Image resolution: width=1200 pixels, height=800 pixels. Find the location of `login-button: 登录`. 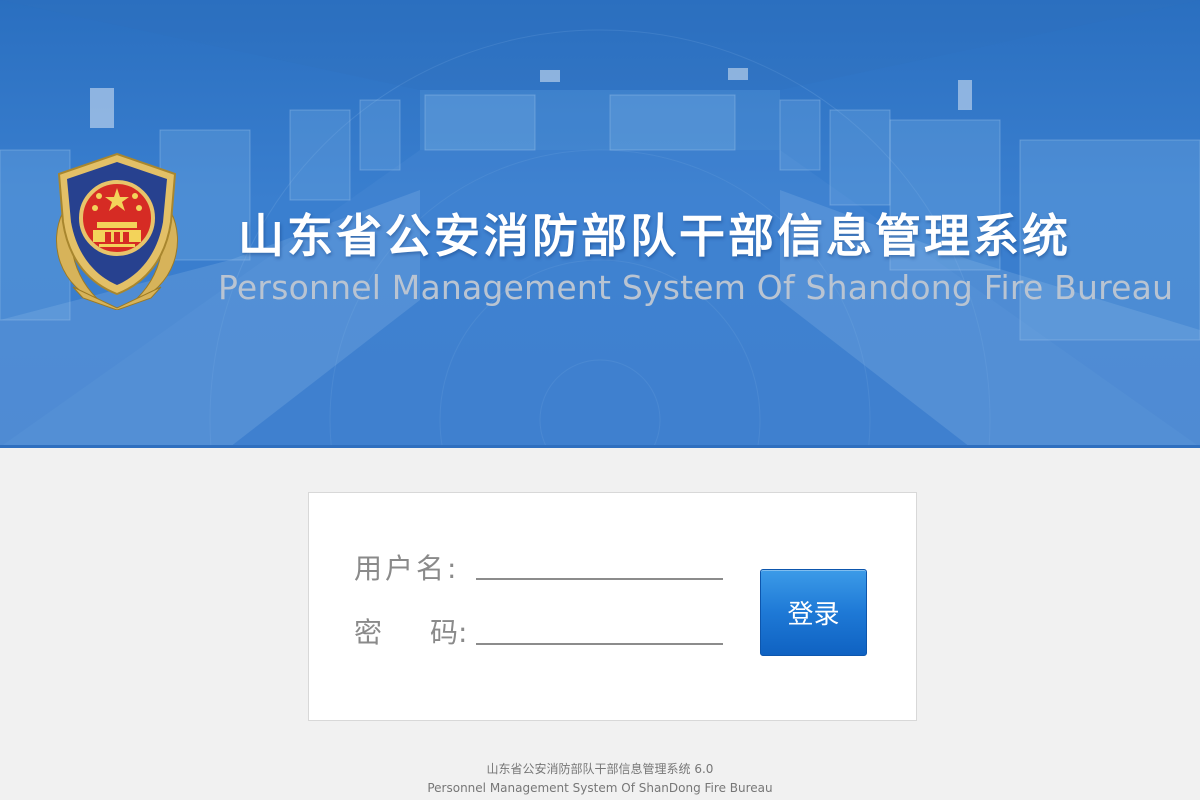

login-button: 登录 is located at coordinates (813, 612).